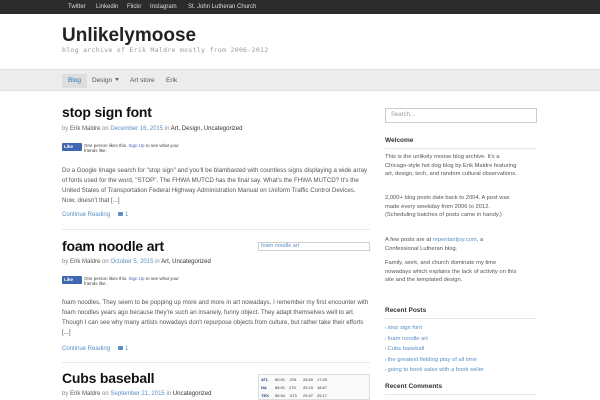  What do you see at coordinates (322, 379) in the screenshot?
I see `stats-cell: 17.93` at bounding box center [322, 379].